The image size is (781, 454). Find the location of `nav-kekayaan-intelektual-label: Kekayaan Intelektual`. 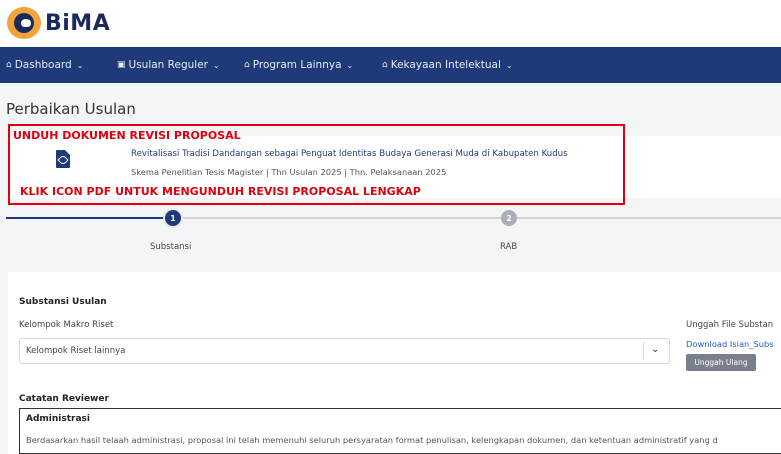

nav-kekayaan-intelektual-label: Kekayaan Intelektual is located at coordinates (445, 65).